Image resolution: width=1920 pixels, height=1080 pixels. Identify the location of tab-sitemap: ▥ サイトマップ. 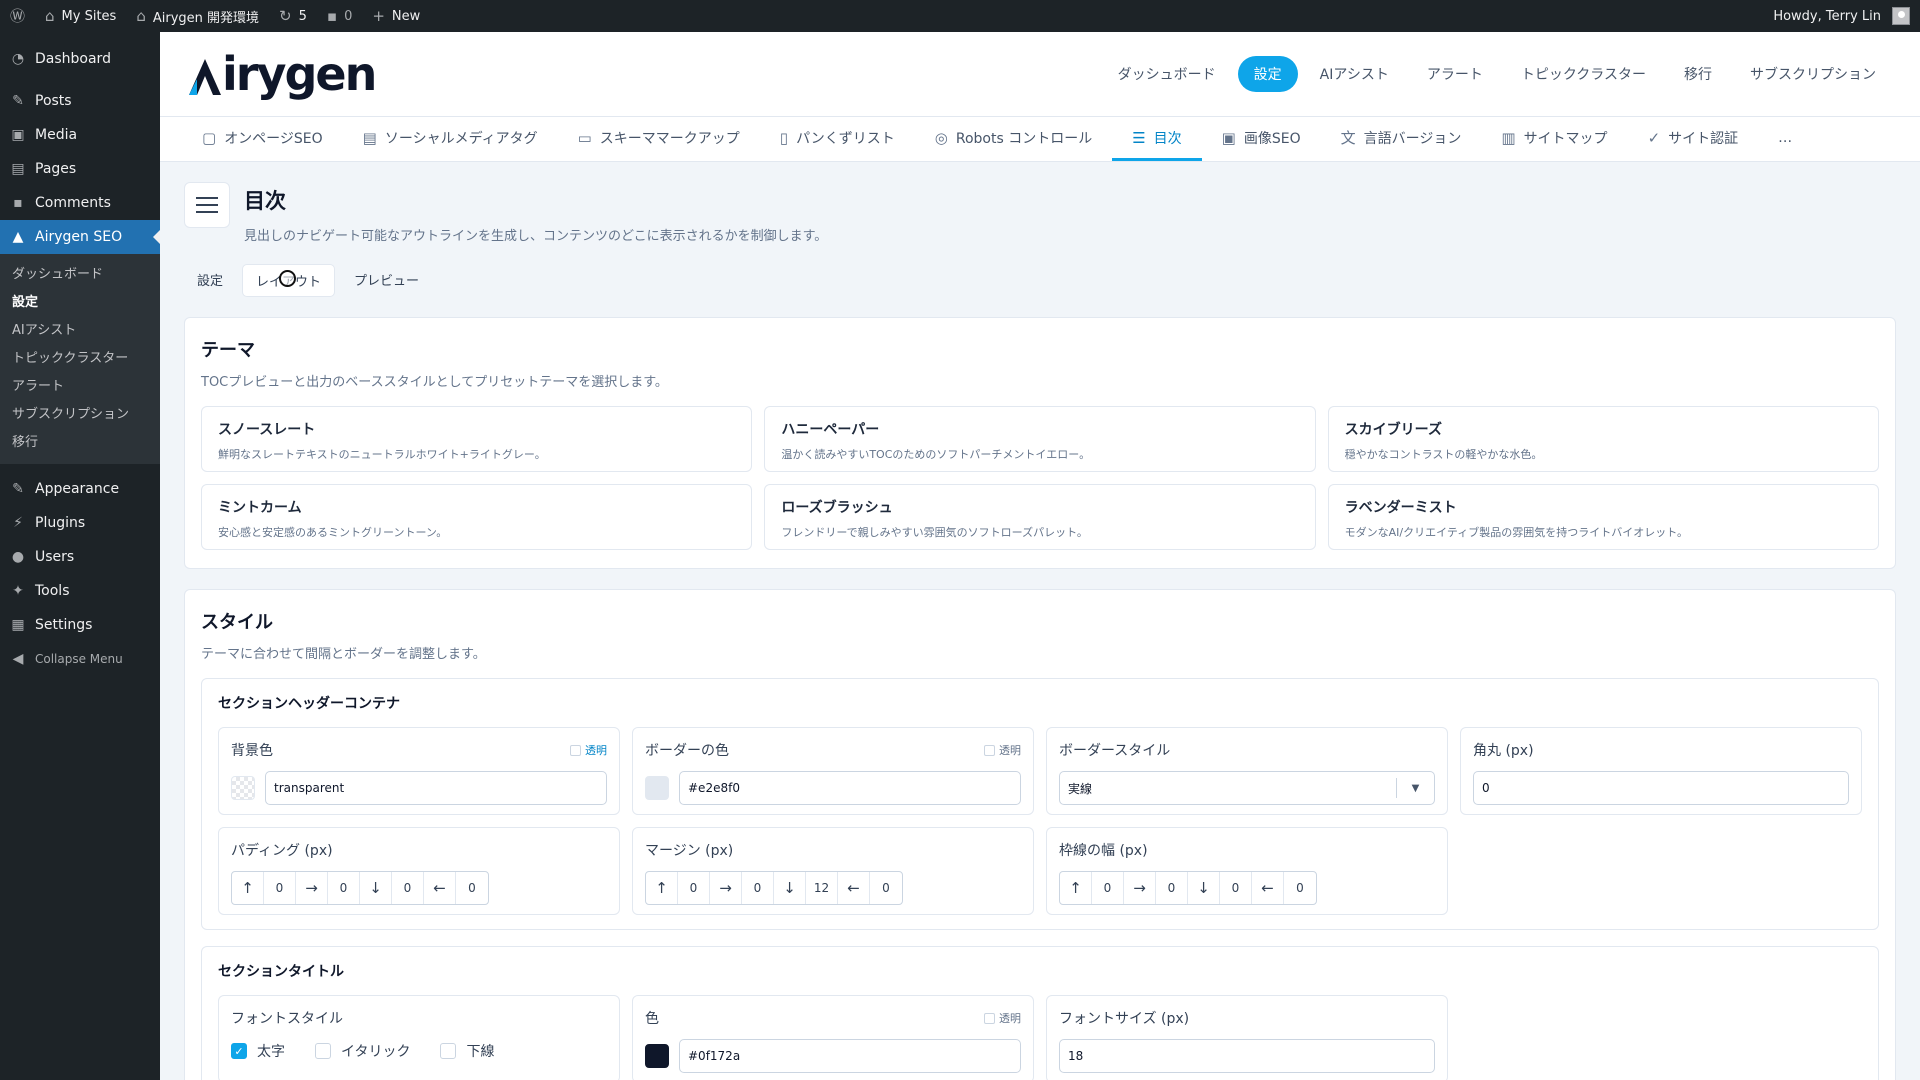
(1554, 139).